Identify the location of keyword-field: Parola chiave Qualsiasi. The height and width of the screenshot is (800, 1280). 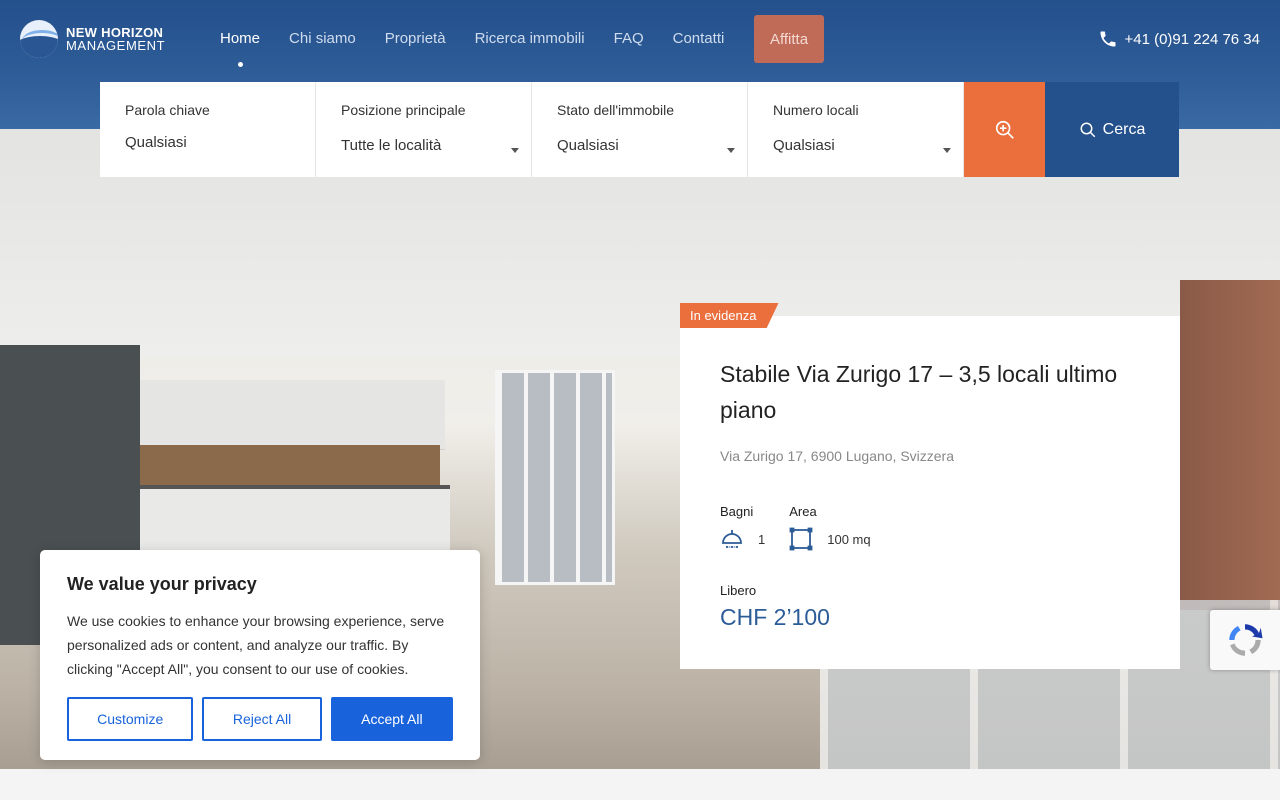
(208, 129).